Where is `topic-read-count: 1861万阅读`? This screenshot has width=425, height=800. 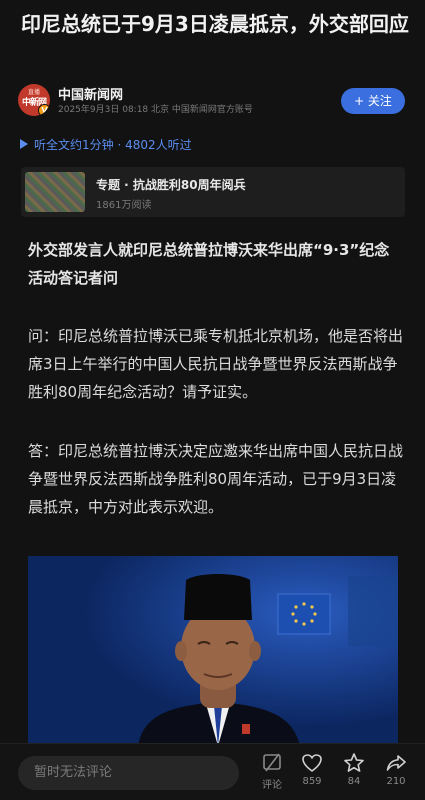 topic-read-count: 1861万阅读 is located at coordinates (124, 205).